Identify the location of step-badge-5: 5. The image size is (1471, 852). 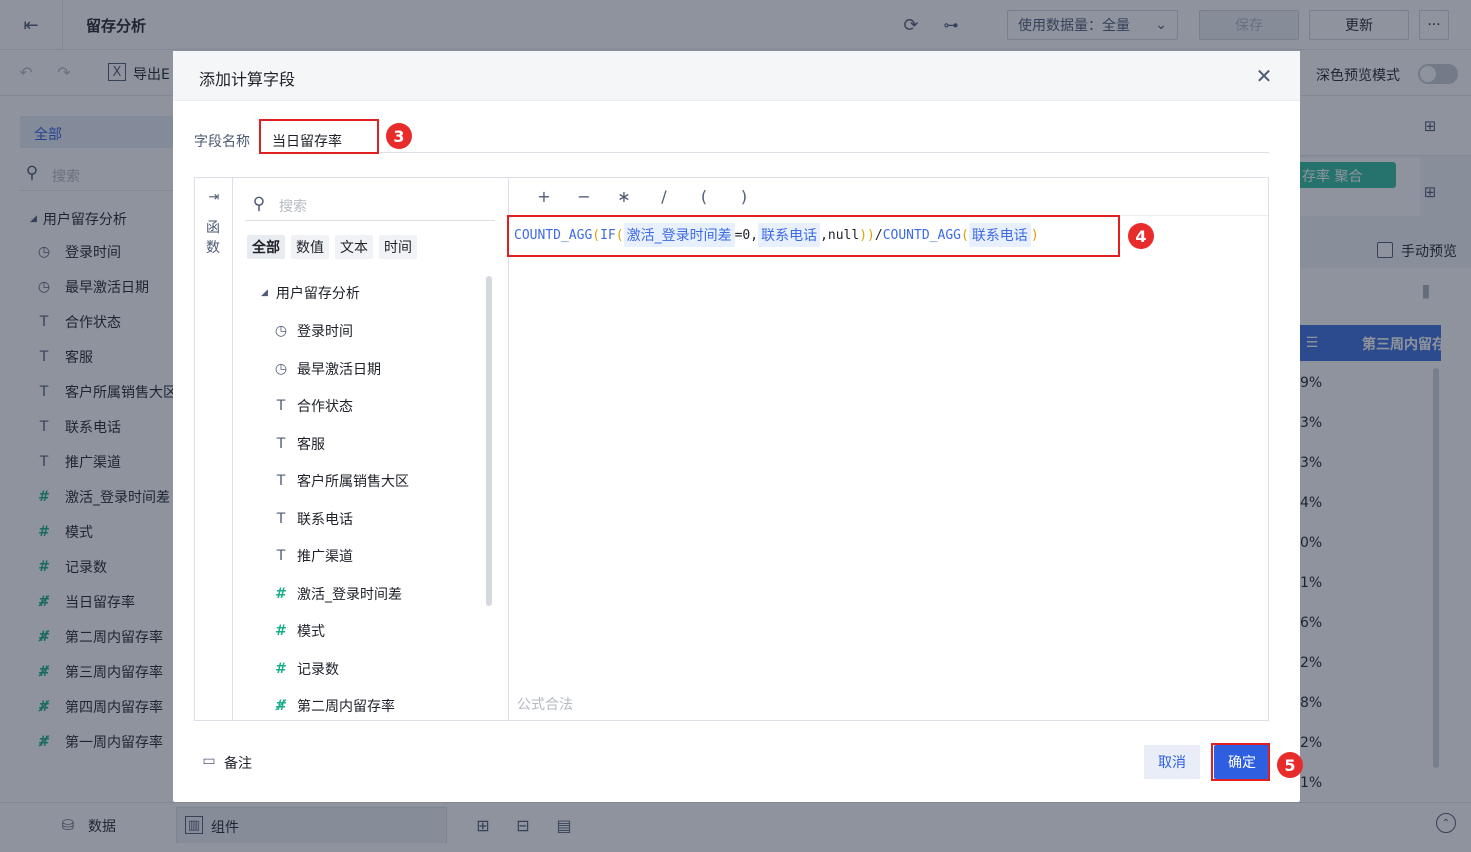
(1290, 765).